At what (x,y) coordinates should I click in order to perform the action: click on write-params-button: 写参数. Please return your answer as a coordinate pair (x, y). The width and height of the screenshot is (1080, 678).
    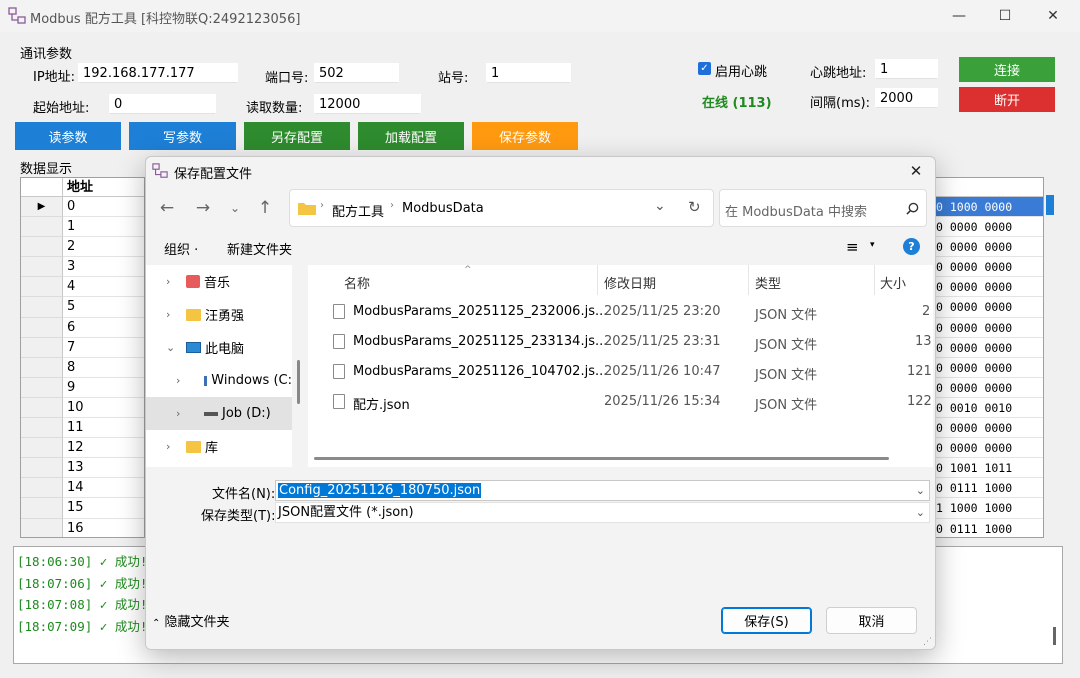
    Looking at the image, I should click on (182, 136).